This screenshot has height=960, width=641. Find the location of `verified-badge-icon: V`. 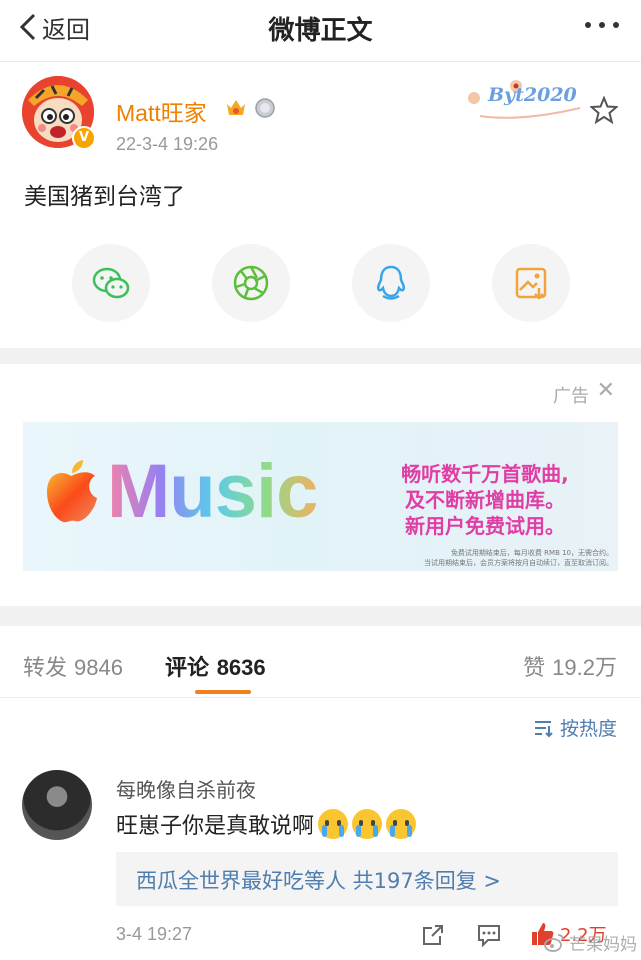

verified-badge-icon: V is located at coordinates (84, 138).